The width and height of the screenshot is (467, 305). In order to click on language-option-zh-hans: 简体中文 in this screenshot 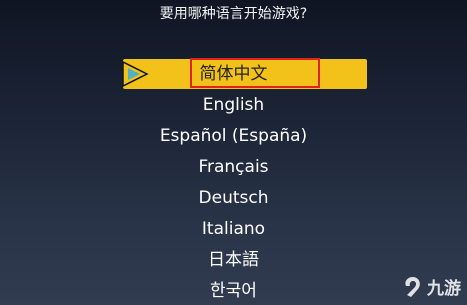, I will do `click(233, 74)`.